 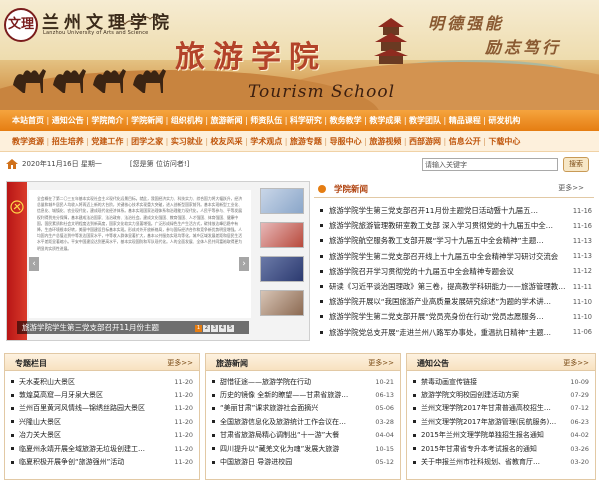 I want to click on list-item-title: 旅游学院学生第二党支部召开线上十九届五中全会精神学习研讨交流会, so click(x=448, y=256).